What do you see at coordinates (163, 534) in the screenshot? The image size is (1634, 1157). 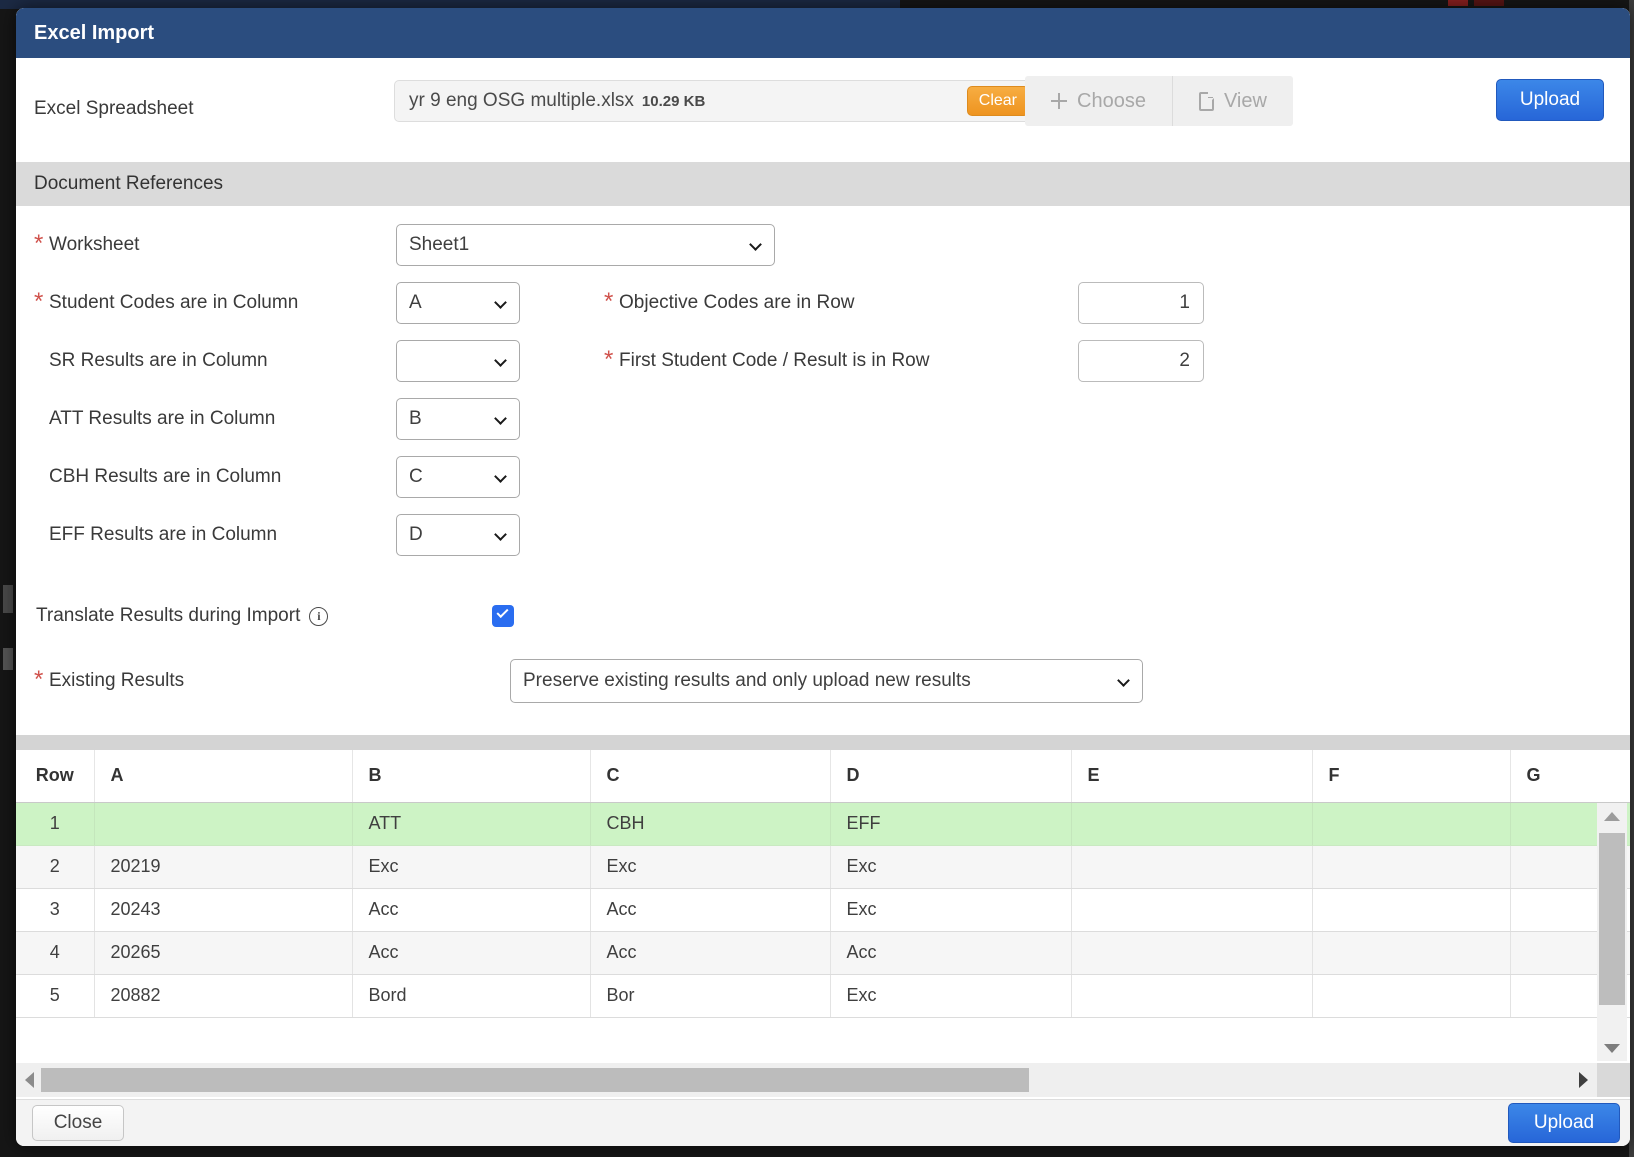 I see `eff-results-label: EFF Results are in Column` at bounding box center [163, 534].